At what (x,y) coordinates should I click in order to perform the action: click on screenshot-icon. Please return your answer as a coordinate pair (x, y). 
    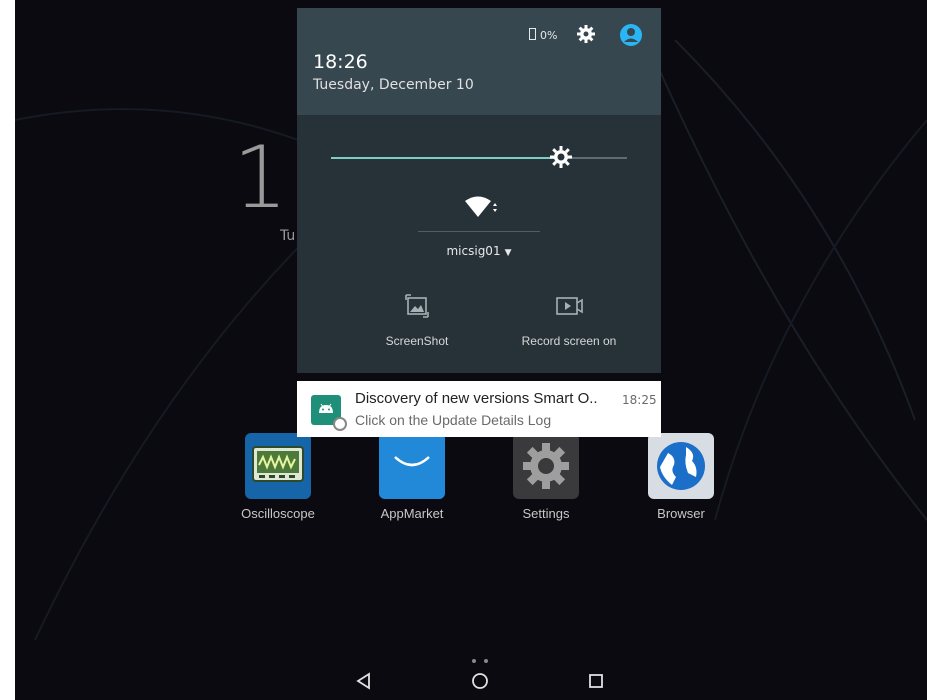
    Looking at the image, I should click on (417, 306).